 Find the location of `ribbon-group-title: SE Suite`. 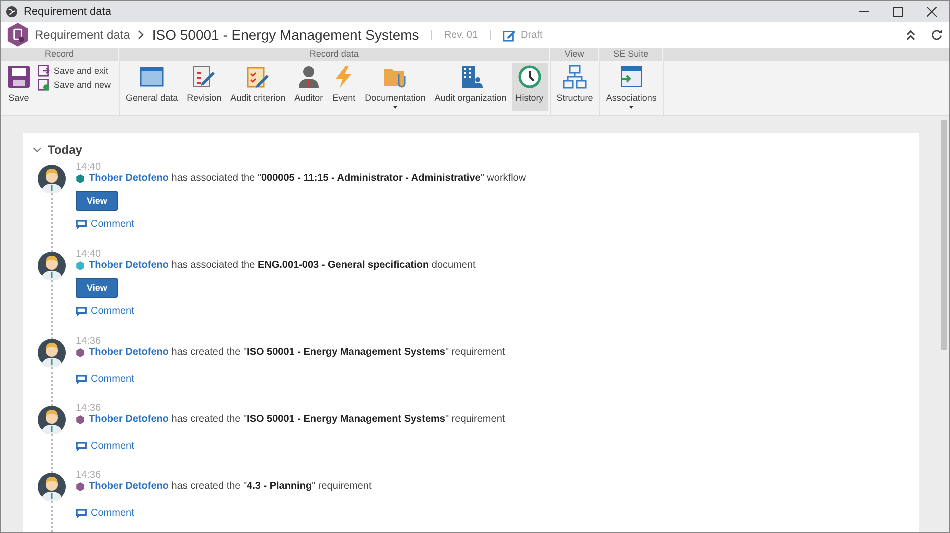

ribbon-group-title: SE Suite is located at coordinates (631, 54).